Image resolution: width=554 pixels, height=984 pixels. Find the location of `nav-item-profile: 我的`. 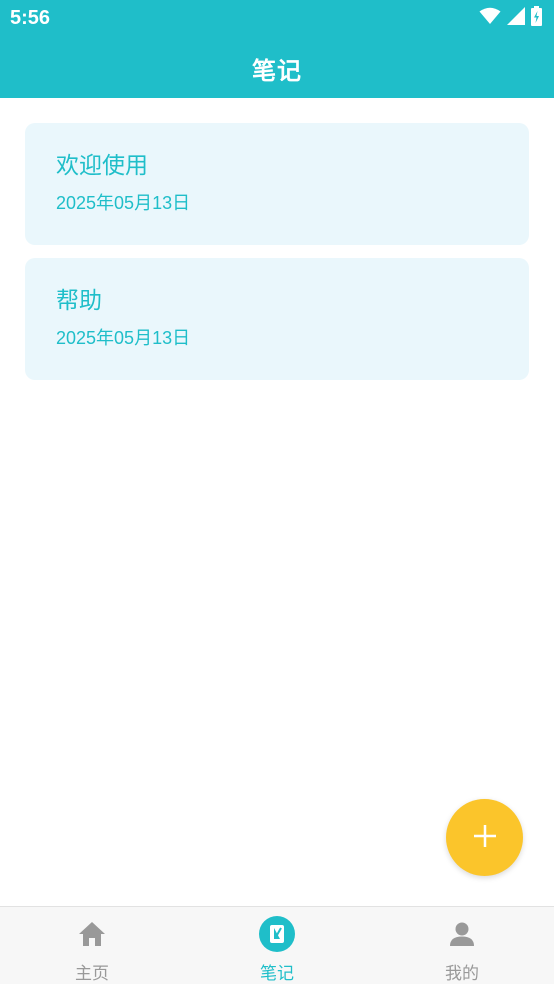

nav-item-profile: 我的 is located at coordinates (462, 945).